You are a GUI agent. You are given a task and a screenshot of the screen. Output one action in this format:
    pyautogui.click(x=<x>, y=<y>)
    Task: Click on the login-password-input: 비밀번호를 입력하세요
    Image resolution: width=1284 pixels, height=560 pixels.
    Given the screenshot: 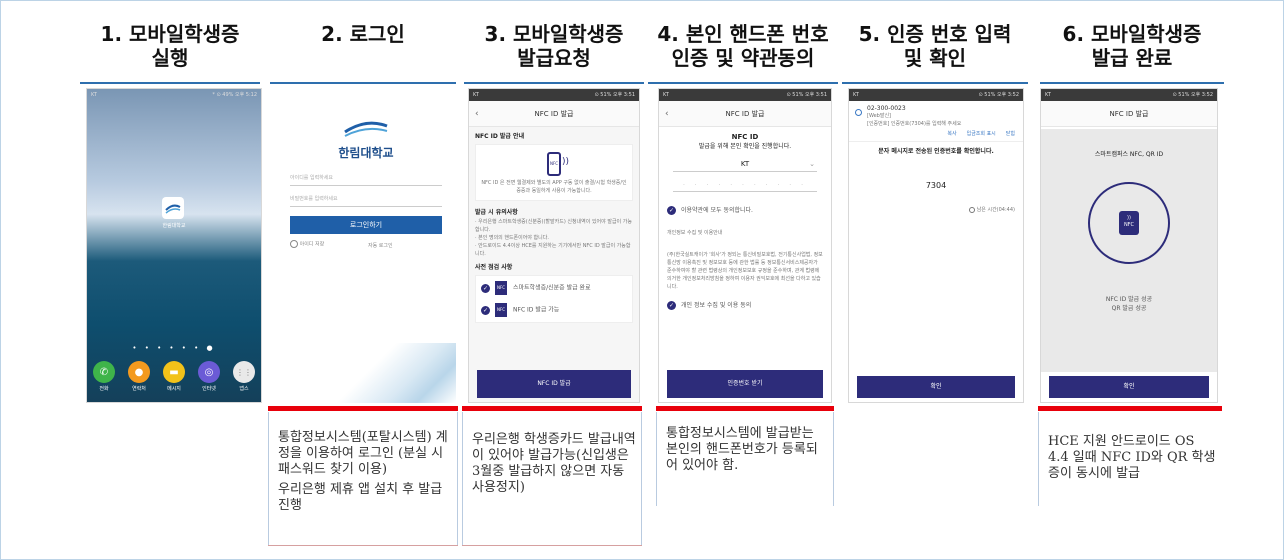 What is the action you would take?
    pyautogui.click(x=366, y=199)
    